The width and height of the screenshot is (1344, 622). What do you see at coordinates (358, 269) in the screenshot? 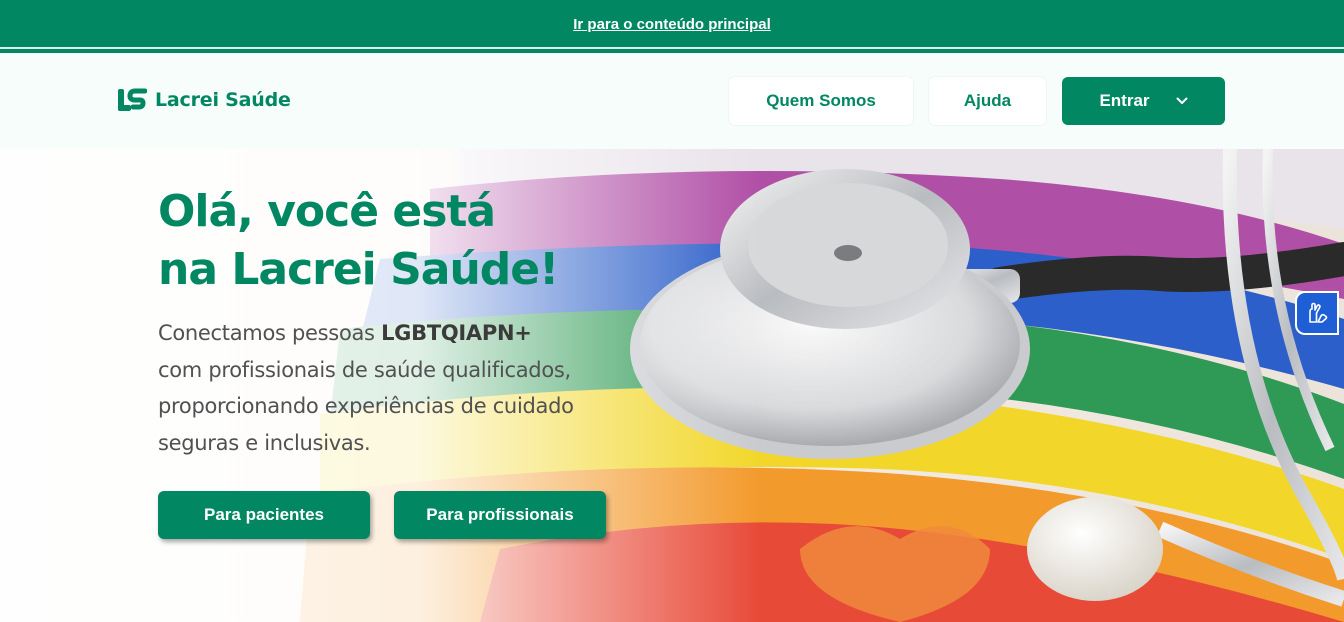
I see `hero-title-line2: na Lacrei Saúde!` at bounding box center [358, 269].